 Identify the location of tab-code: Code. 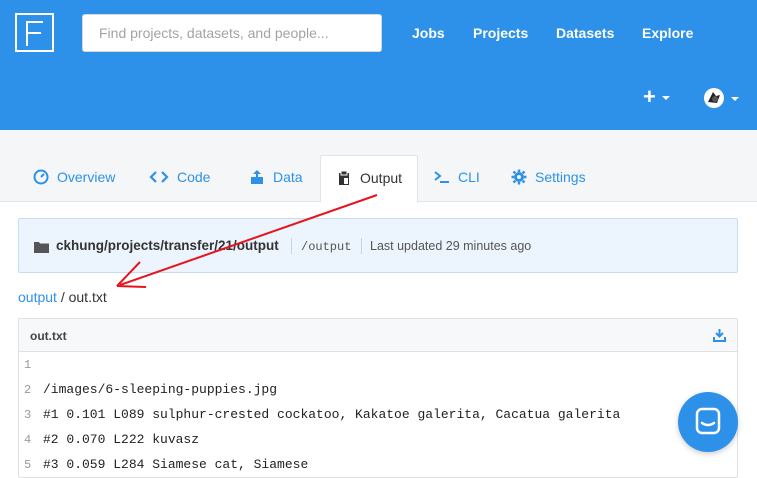
(179, 178).